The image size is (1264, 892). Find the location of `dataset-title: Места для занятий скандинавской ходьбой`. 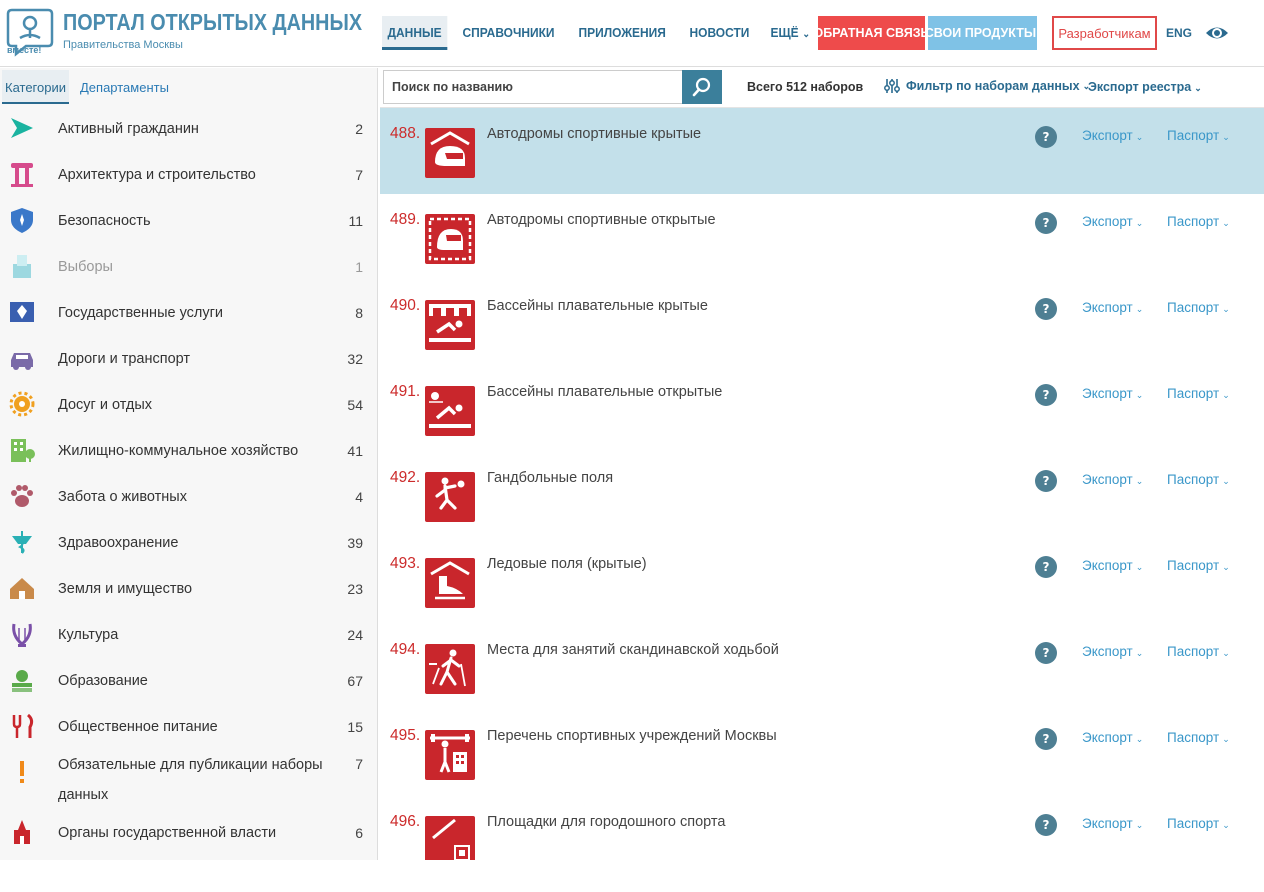

dataset-title: Места для занятий скандинавской ходьбой is located at coordinates (633, 650).